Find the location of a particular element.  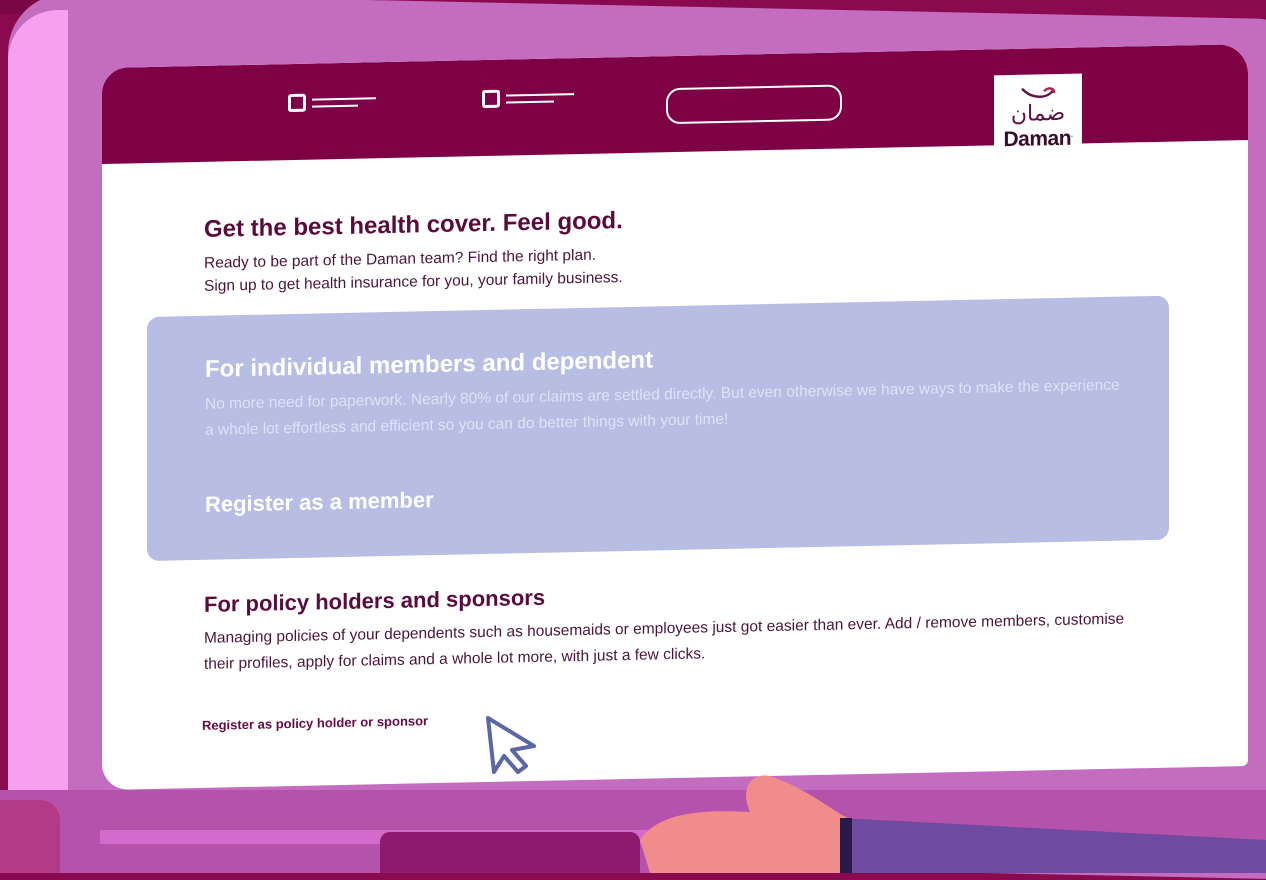

monitor-stand is located at coordinates (510, 852).